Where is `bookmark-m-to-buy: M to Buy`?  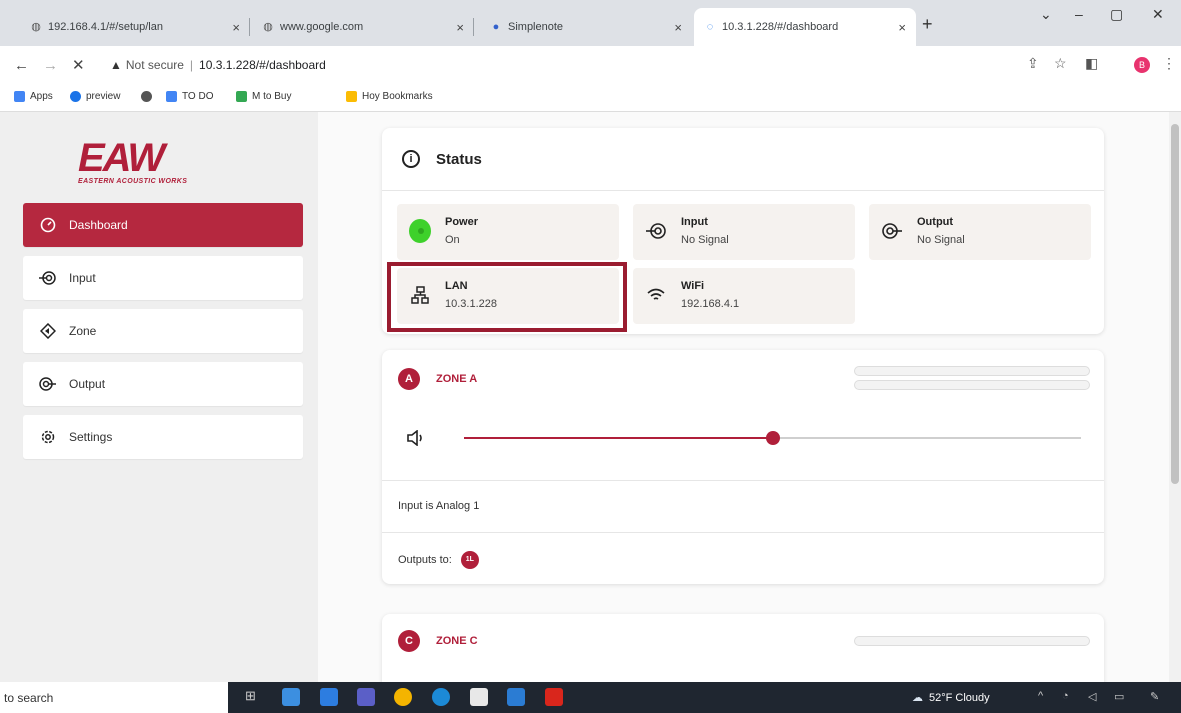 bookmark-m-to-buy: M to Buy is located at coordinates (263, 96).